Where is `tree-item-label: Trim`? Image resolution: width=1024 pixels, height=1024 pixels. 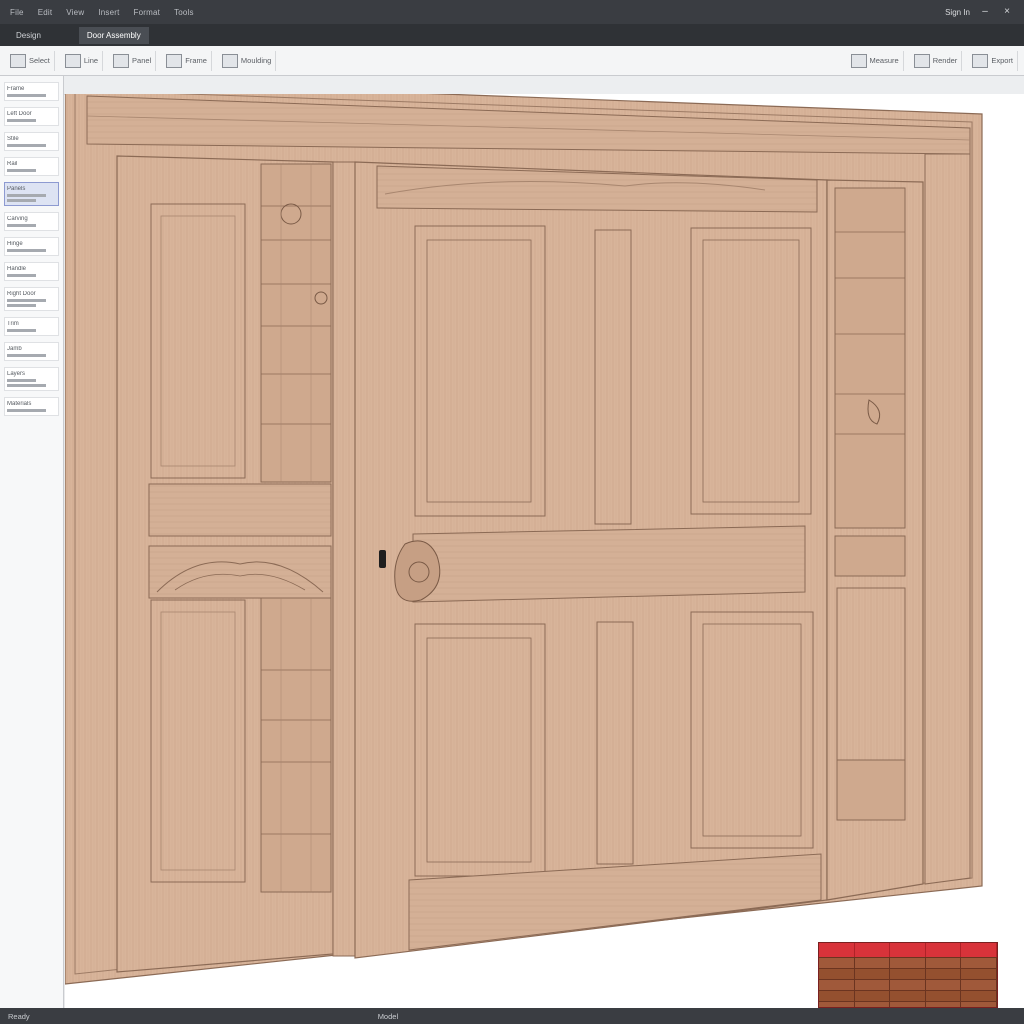 tree-item-label: Trim is located at coordinates (13, 324).